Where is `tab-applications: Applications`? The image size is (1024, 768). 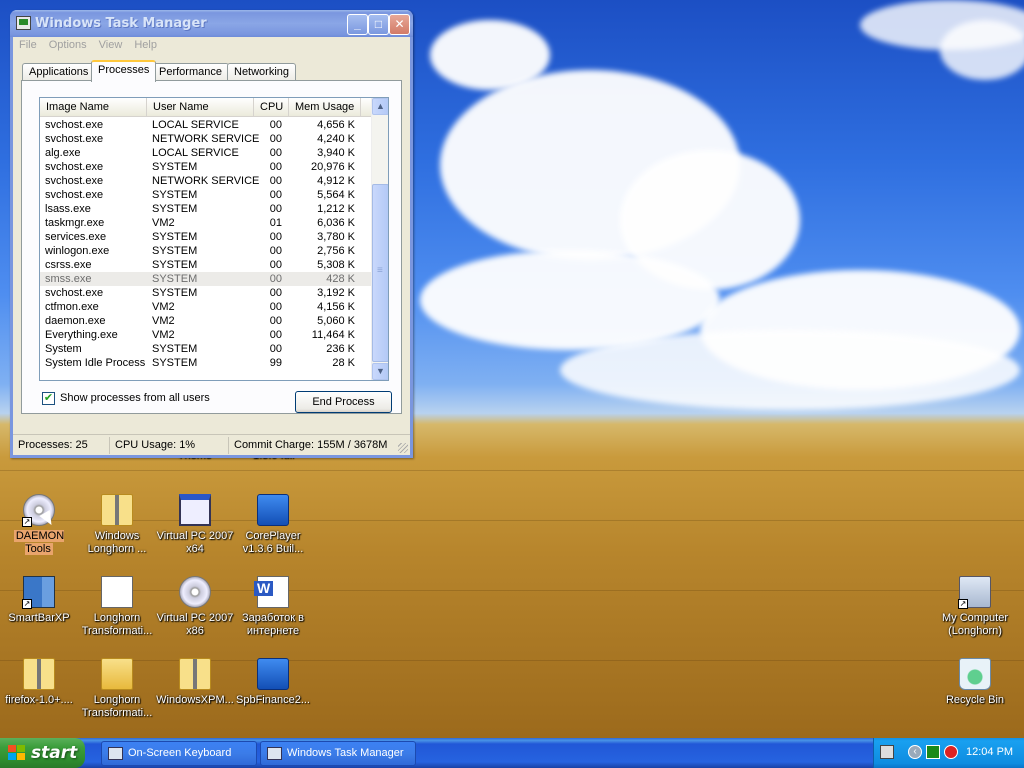 tab-applications: Applications is located at coordinates (59, 72).